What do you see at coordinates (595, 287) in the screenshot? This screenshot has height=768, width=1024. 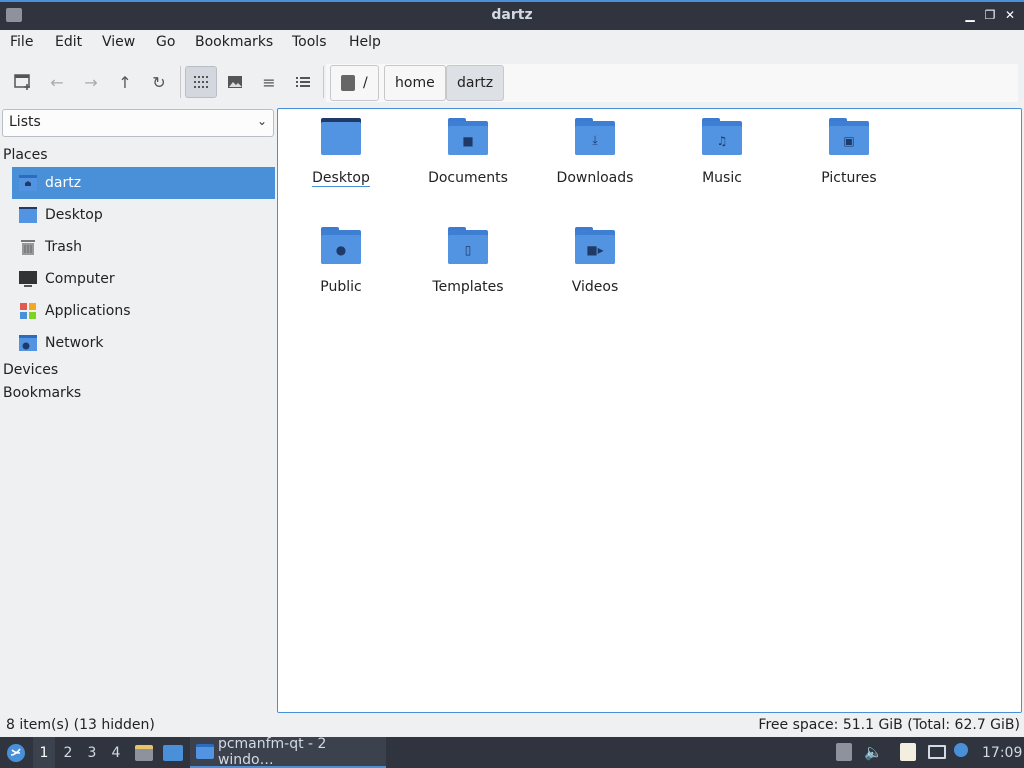 I see `file-item-label: Videos` at bounding box center [595, 287].